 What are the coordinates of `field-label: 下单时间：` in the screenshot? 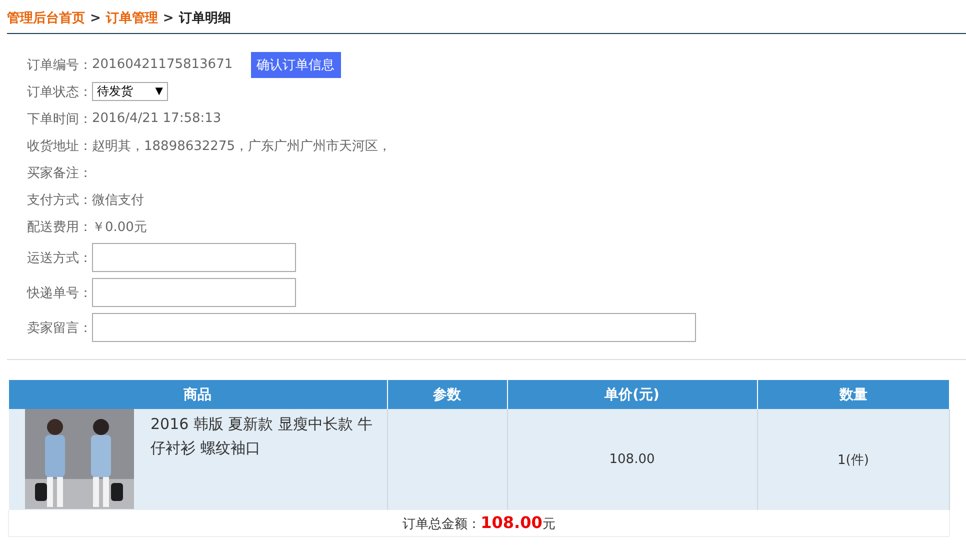 It's located at (59, 119).